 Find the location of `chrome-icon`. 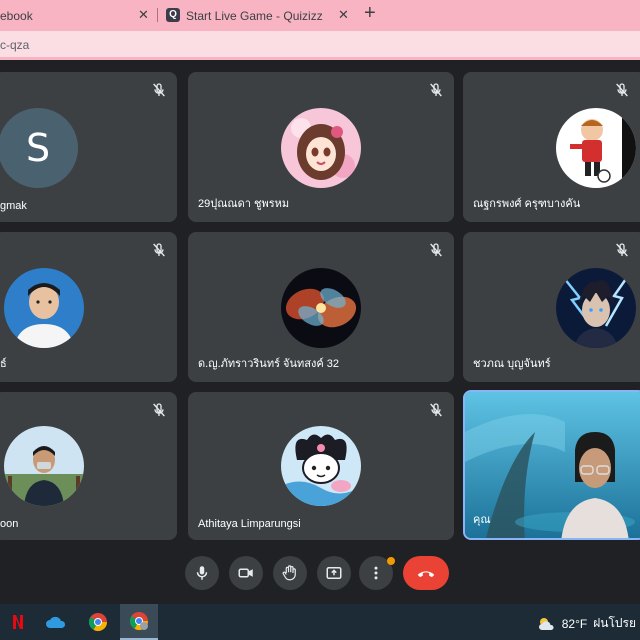

chrome-icon is located at coordinates (97, 622).